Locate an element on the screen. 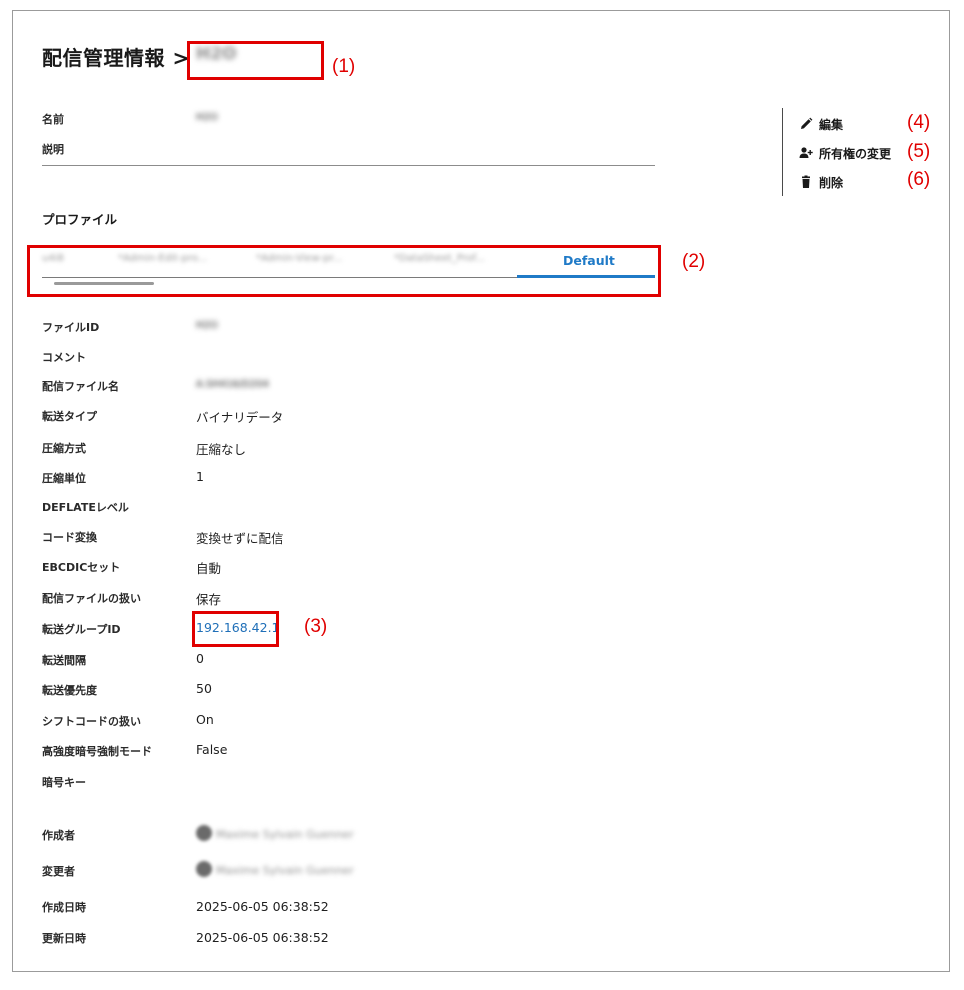 This screenshot has width=964, height=990. detail-value-code-conversion: 変換せずに配信 is located at coordinates (240, 538).